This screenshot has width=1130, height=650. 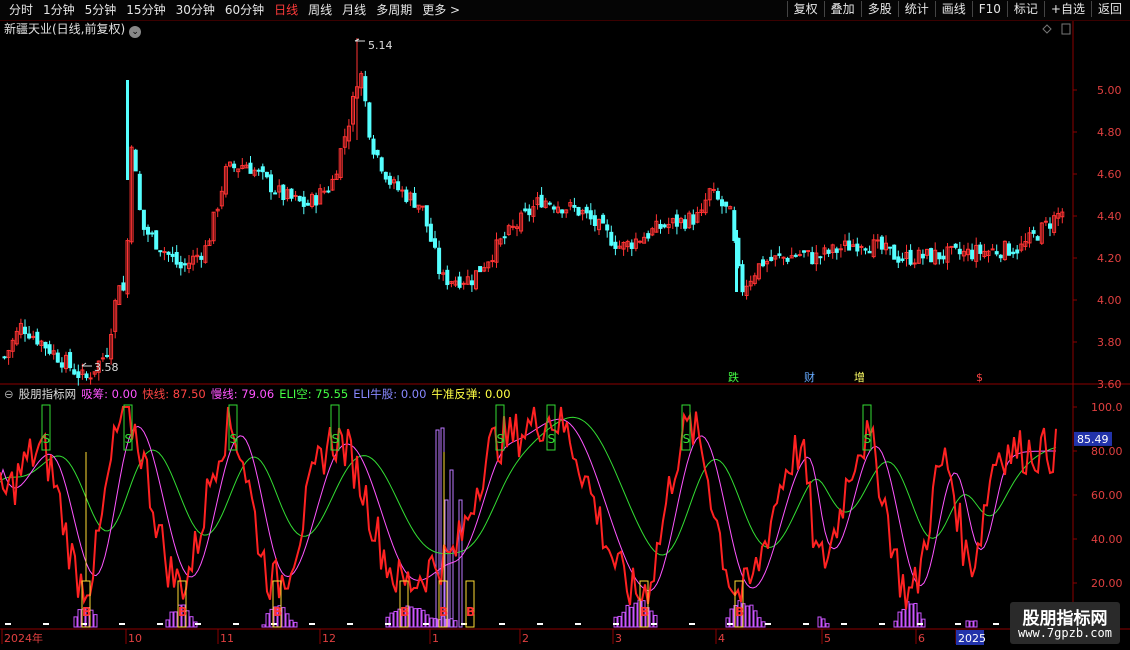 I want to click on buy-signal-label-3: B, so click(x=404, y=612).